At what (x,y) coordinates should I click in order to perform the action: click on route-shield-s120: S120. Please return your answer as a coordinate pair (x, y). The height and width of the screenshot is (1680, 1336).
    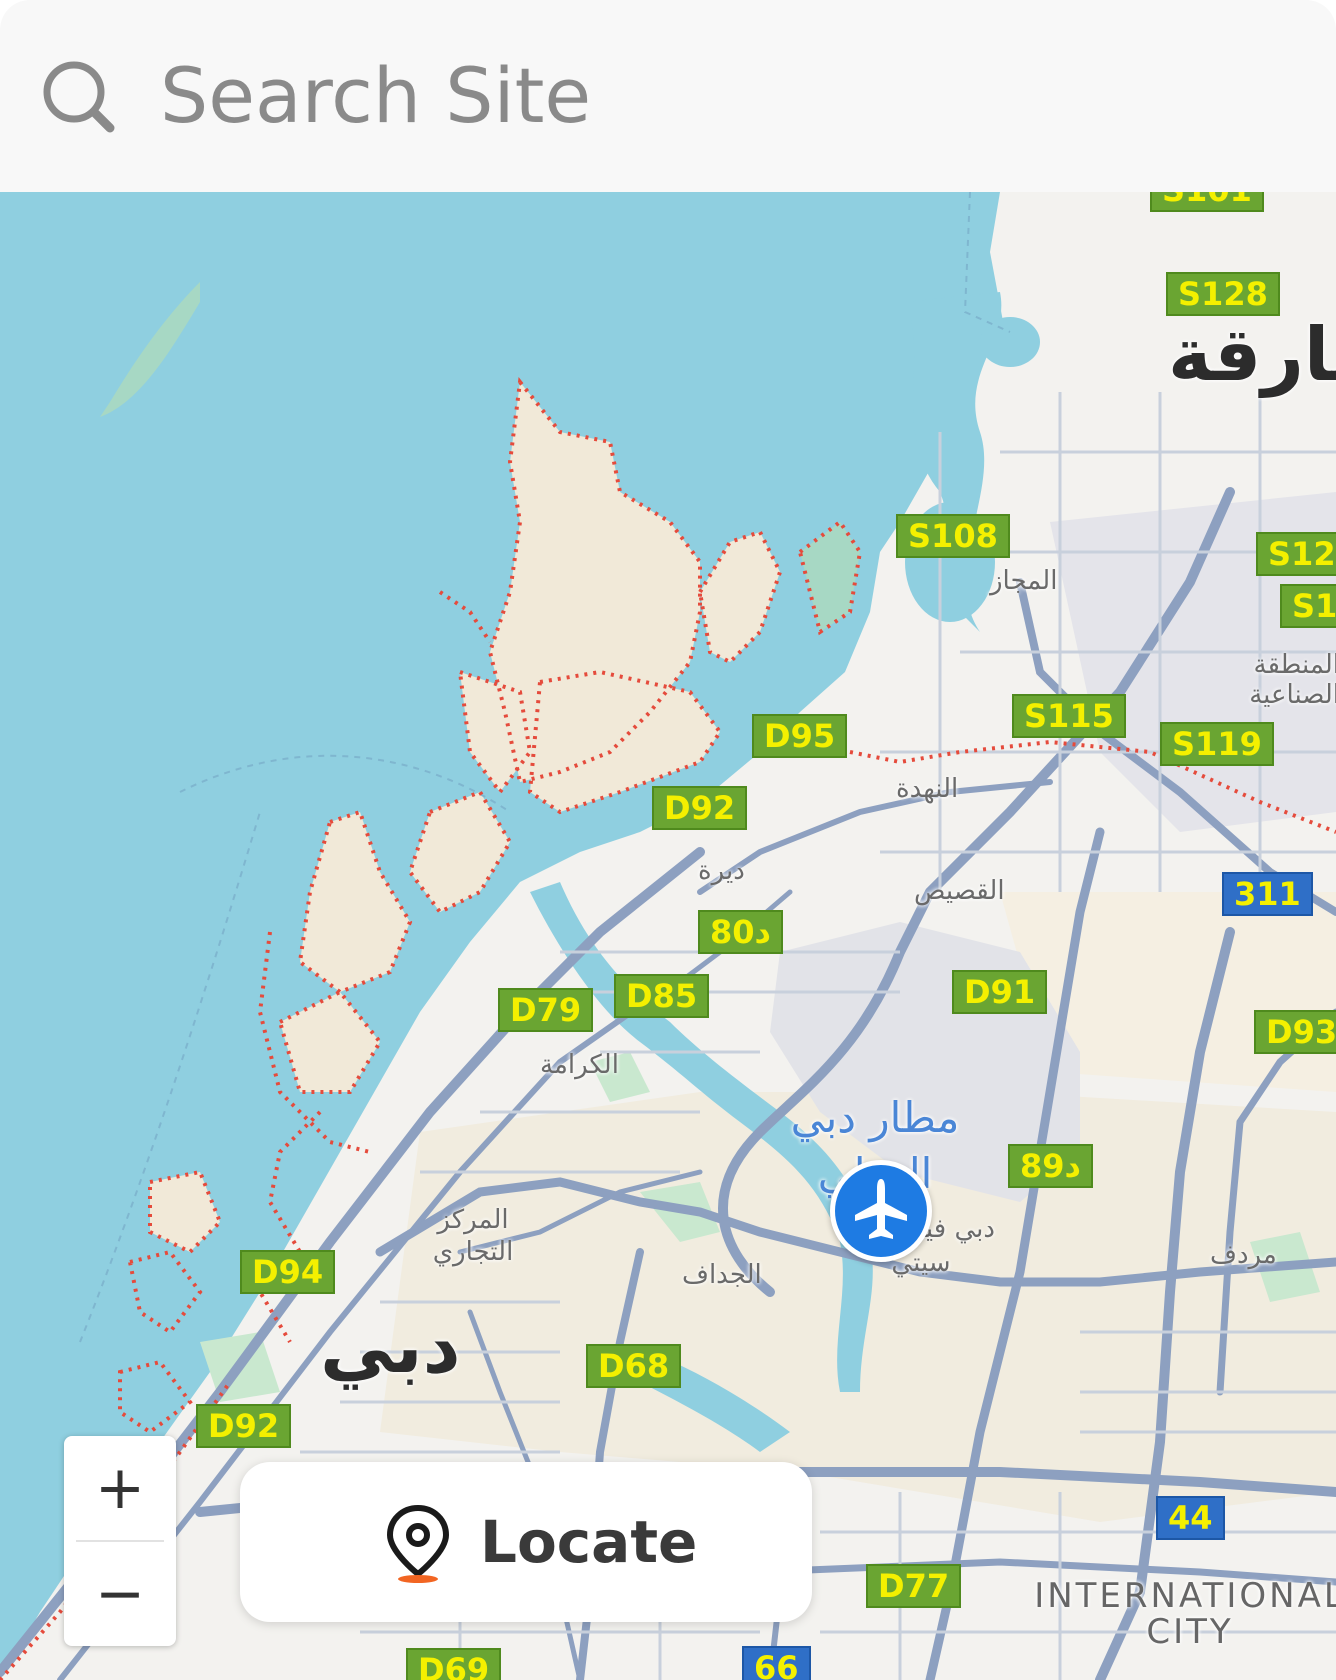
    Looking at the image, I should click on (1296, 554).